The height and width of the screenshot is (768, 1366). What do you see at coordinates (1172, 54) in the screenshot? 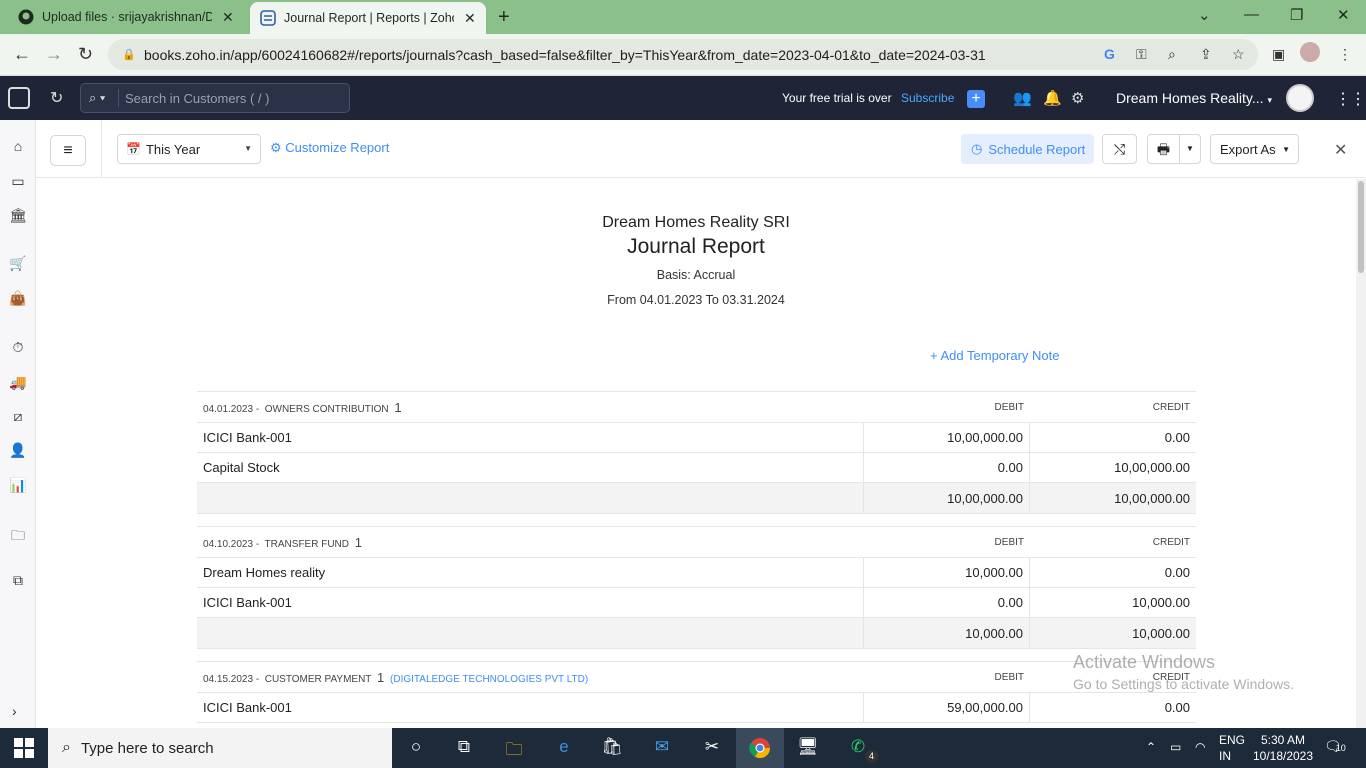
I see `zoom-icon: ⌕` at bounding box center [1172, 54].